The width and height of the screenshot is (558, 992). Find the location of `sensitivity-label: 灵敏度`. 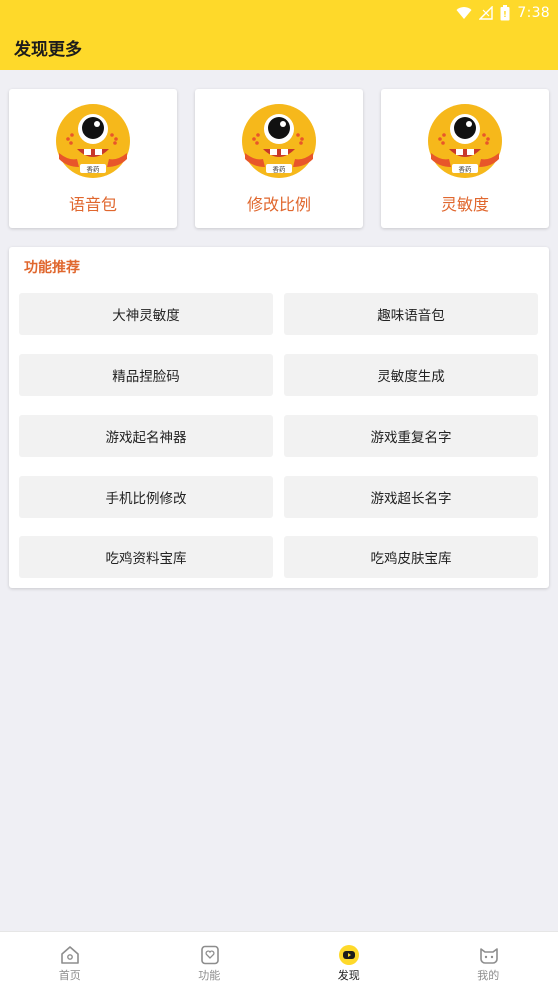

sensitivity-label: 灵敏度 is located at coordinates (464, 204).